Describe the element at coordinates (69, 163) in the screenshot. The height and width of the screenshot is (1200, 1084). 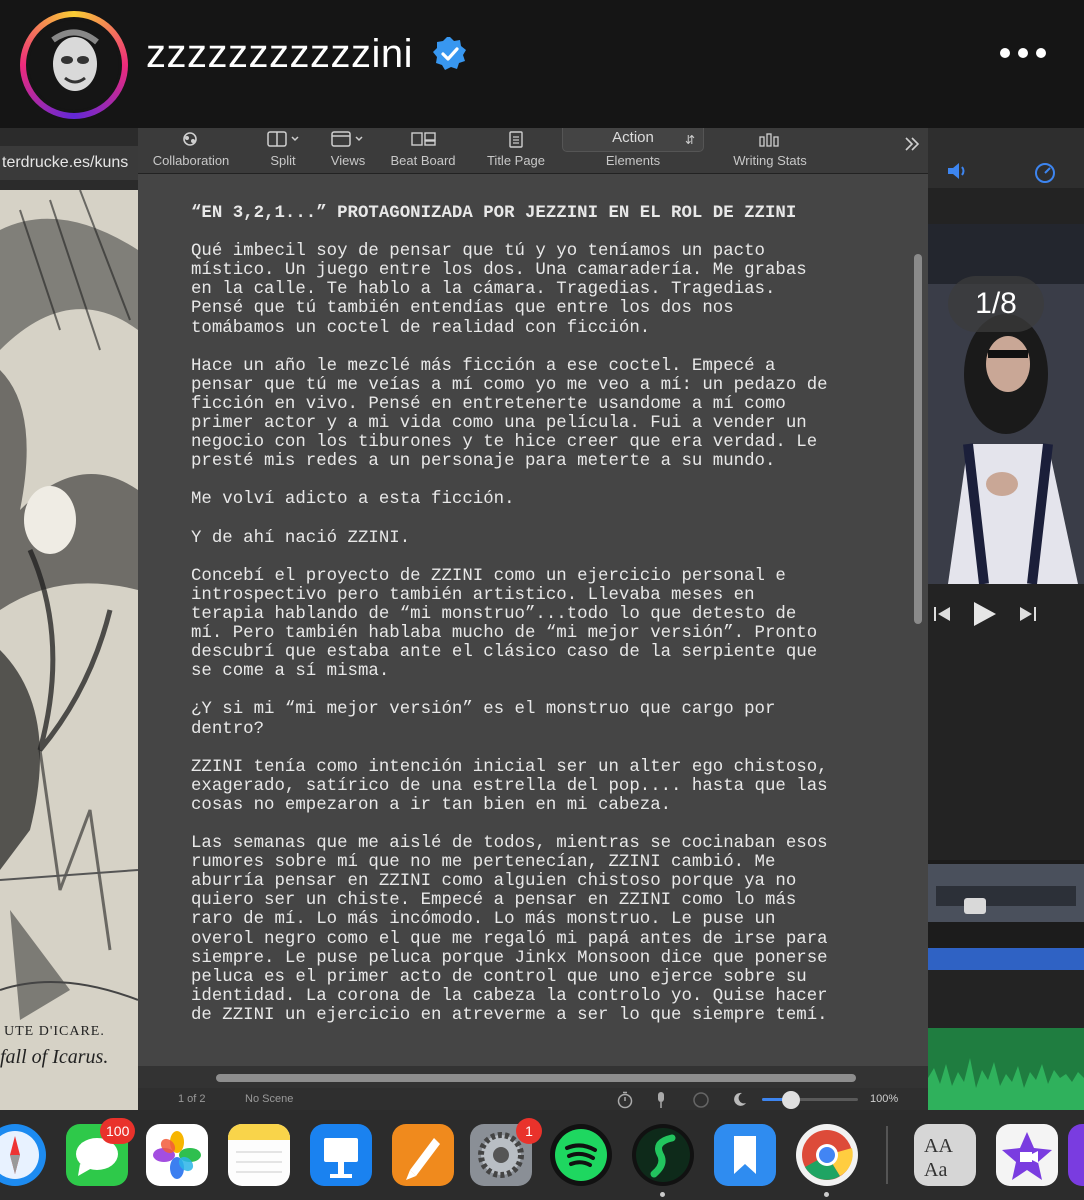
I see `browser-url-bar: terdrucke.es/kuns` at that location.